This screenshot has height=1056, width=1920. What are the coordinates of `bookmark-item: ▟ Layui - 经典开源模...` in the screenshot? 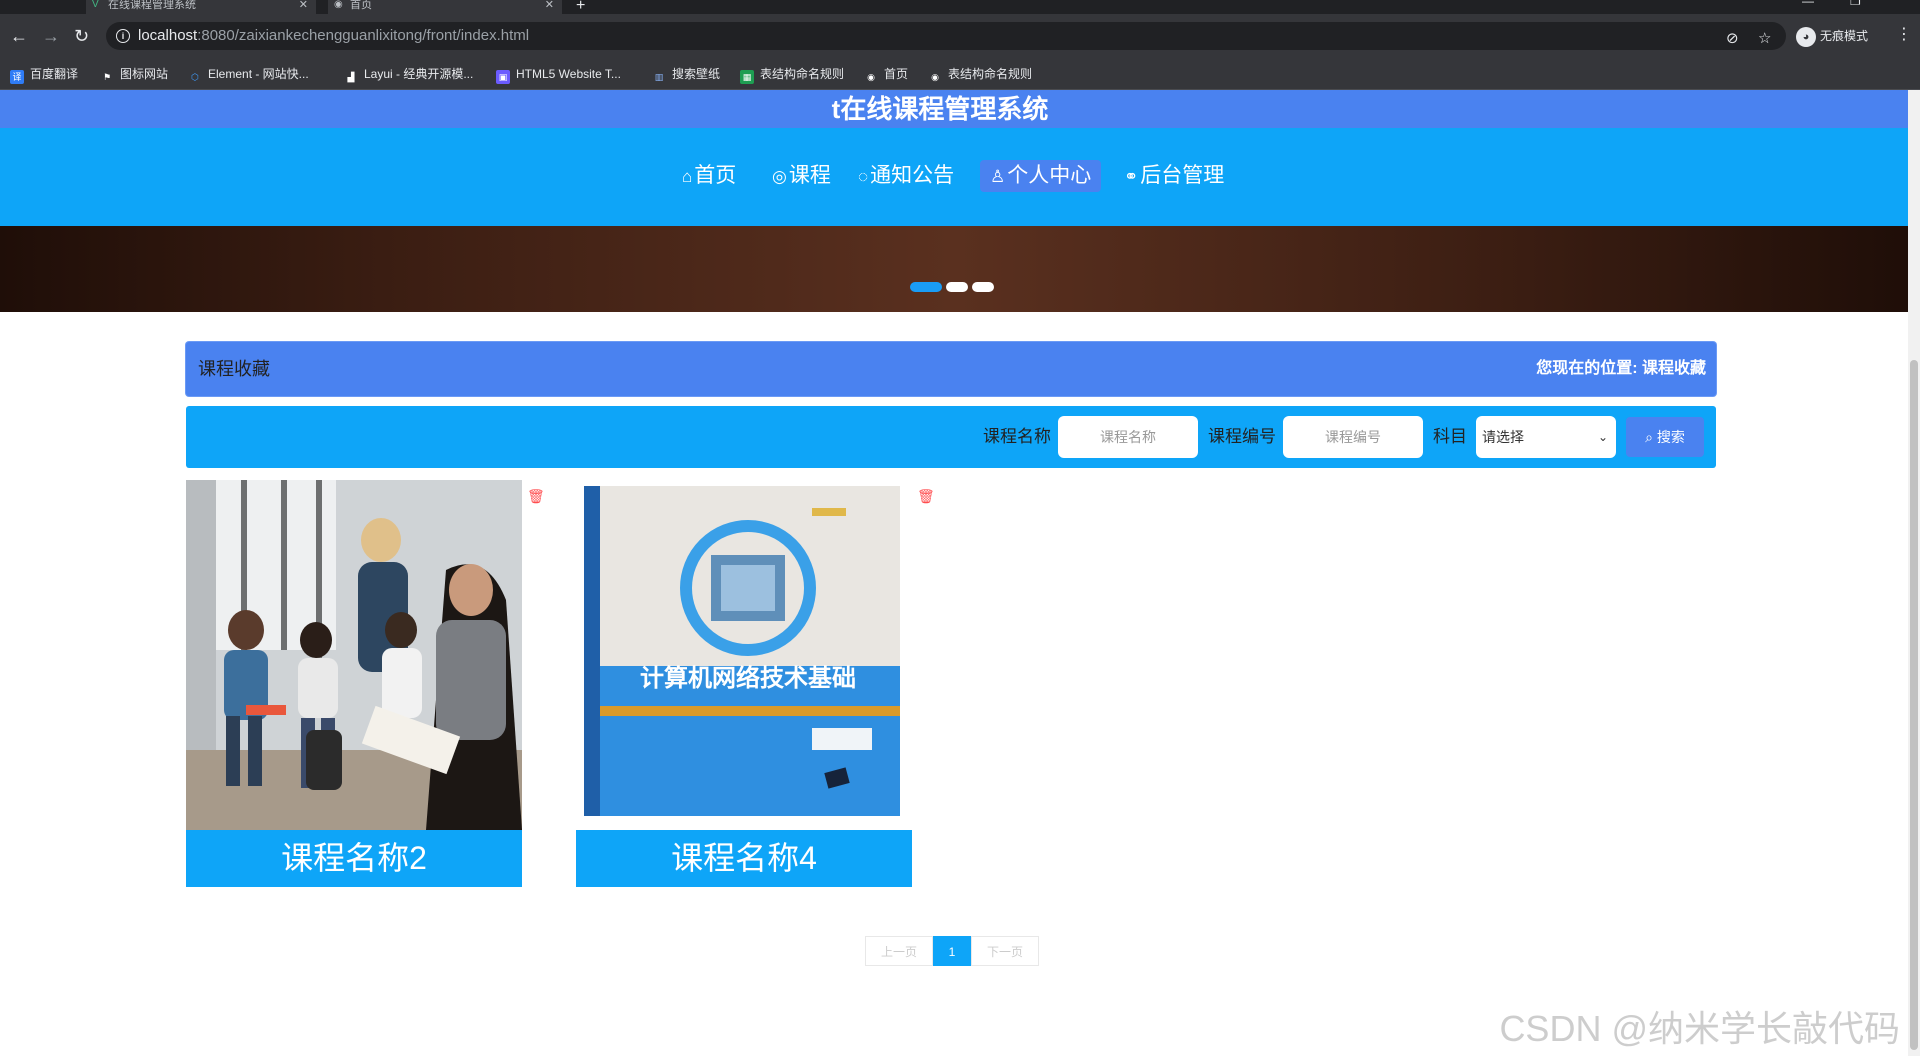 It's located at (409, 74).